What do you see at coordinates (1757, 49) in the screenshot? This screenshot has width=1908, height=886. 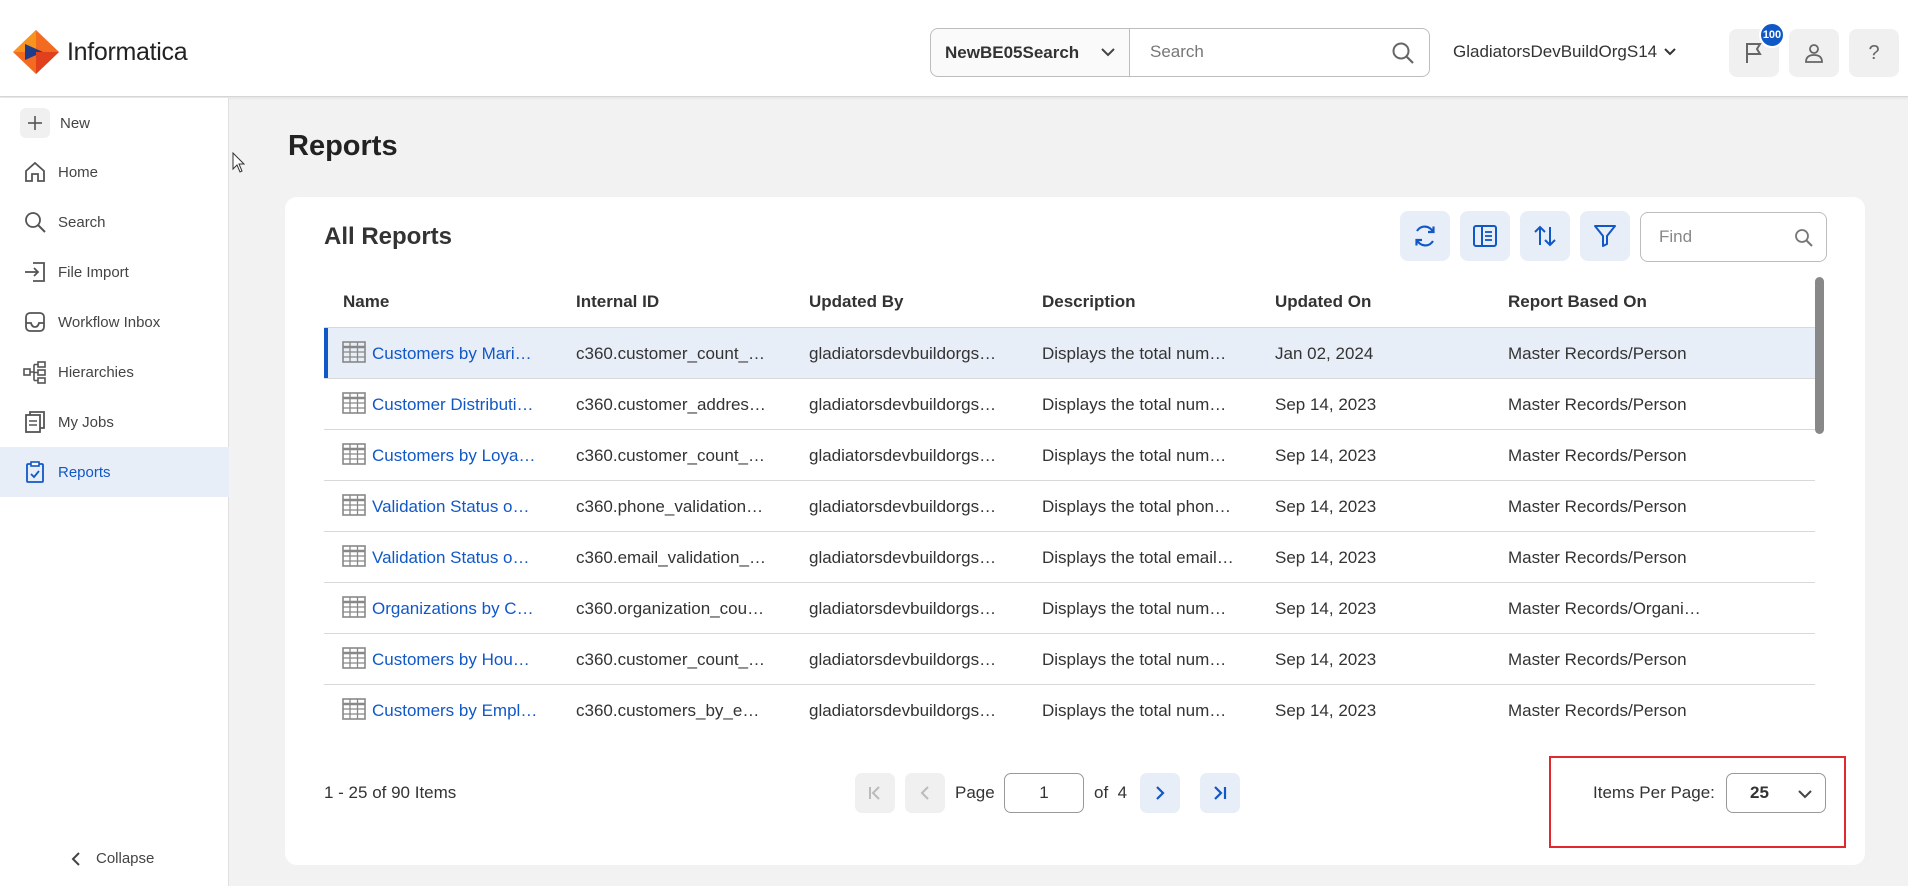 I see `notifications-button: 100` at bounding box center [1757, 49].